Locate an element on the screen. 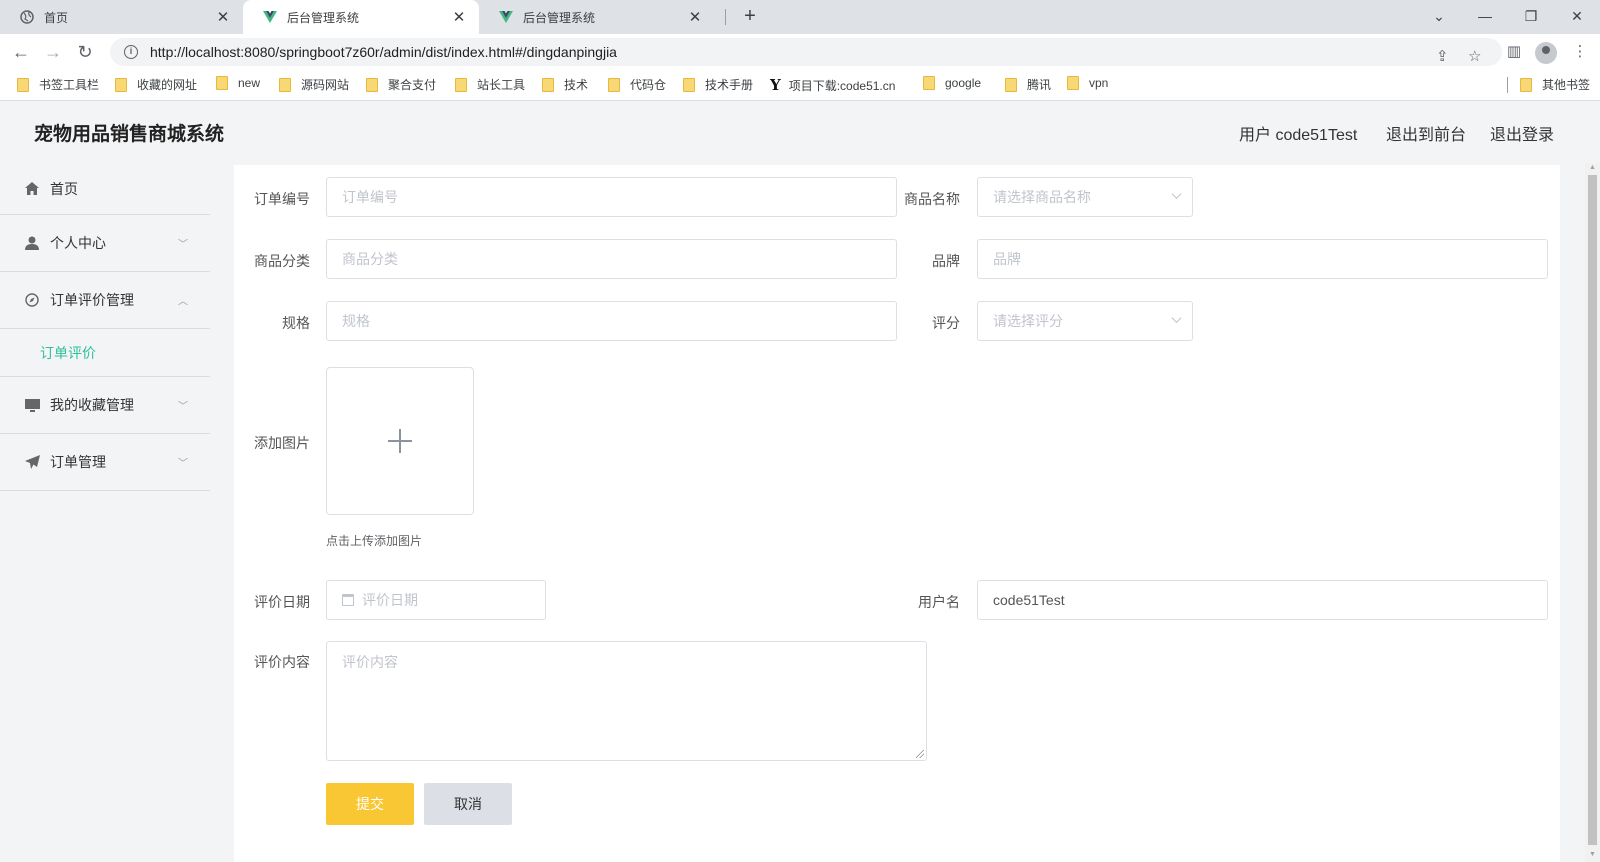 This screenshot has height=862, width=1600. calendar-icon is located at coordinates (348, 600).